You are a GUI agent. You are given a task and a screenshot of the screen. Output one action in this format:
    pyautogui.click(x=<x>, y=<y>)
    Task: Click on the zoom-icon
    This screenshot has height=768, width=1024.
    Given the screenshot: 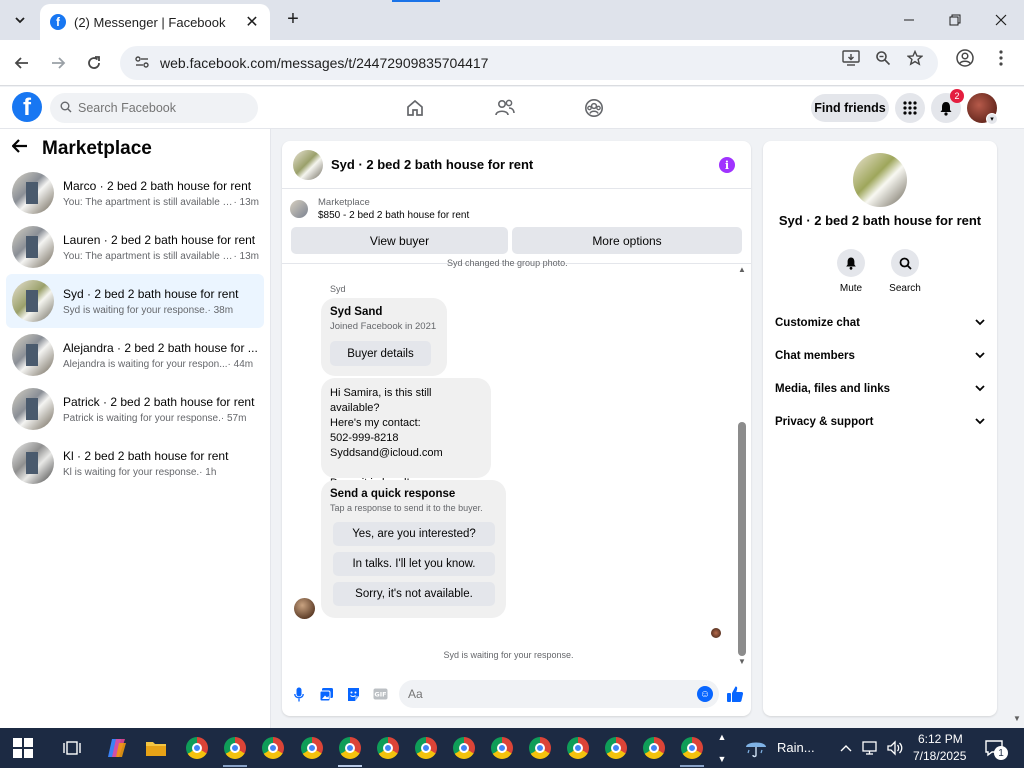 What is the action you would take?
    pyautogui.click(x=883, y=58)
    